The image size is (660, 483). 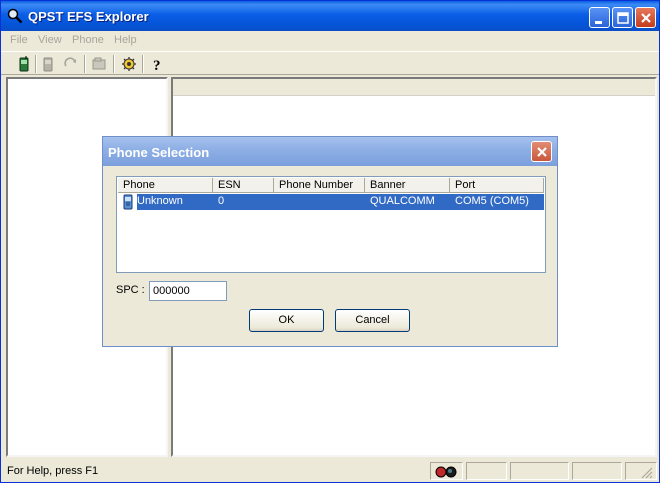 What do you see at coordinates (48, 64) in the screenshot?
I see `phone-disabled-icon` at bounding box center [48, 64].